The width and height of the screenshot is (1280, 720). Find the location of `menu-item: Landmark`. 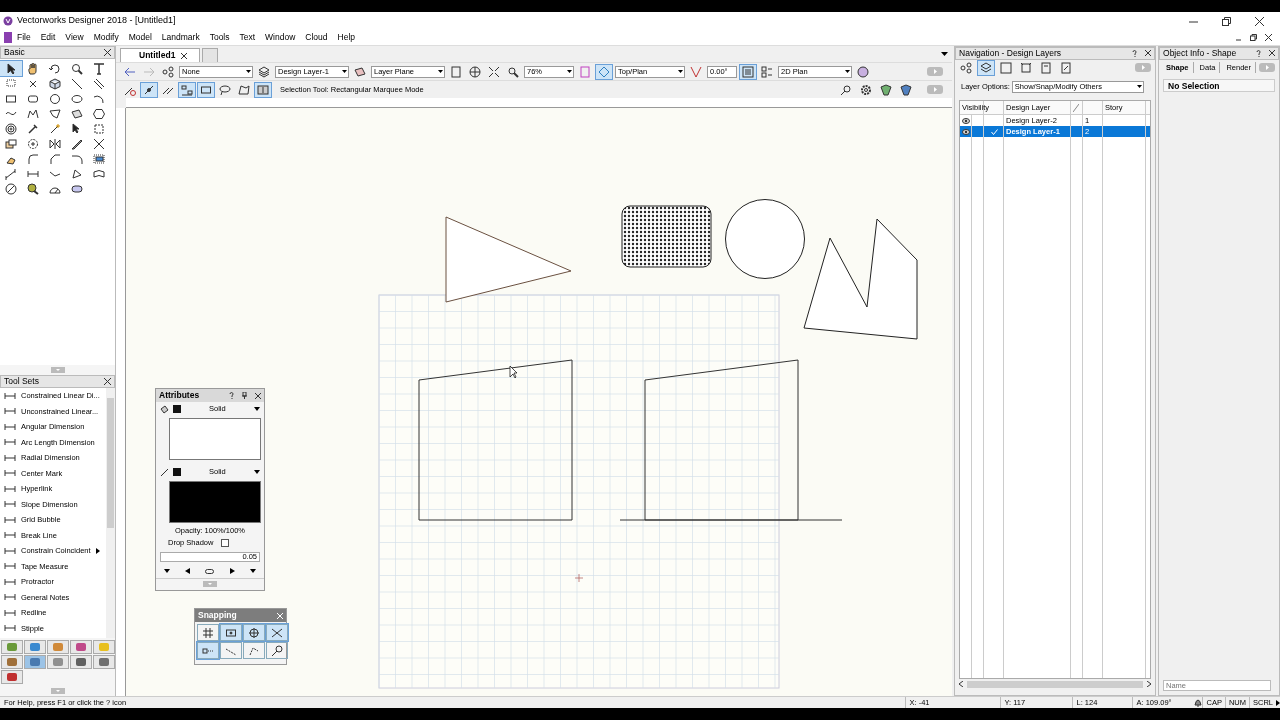

menu-item: Landmark is located at coordinates (180, 37).